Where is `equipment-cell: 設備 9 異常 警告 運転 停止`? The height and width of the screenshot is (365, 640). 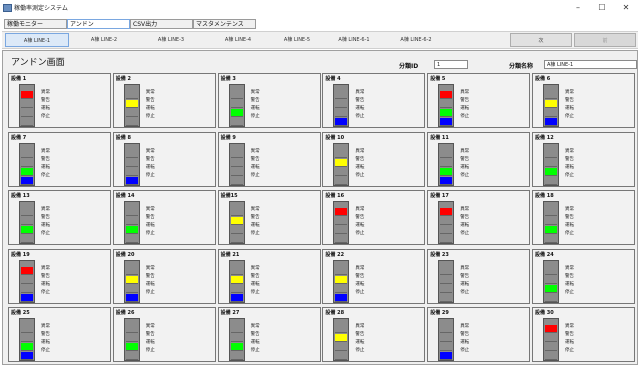
equipment-cell: 設備 9 異常 警告 運転 停止 is located at coordinates (269, 159).